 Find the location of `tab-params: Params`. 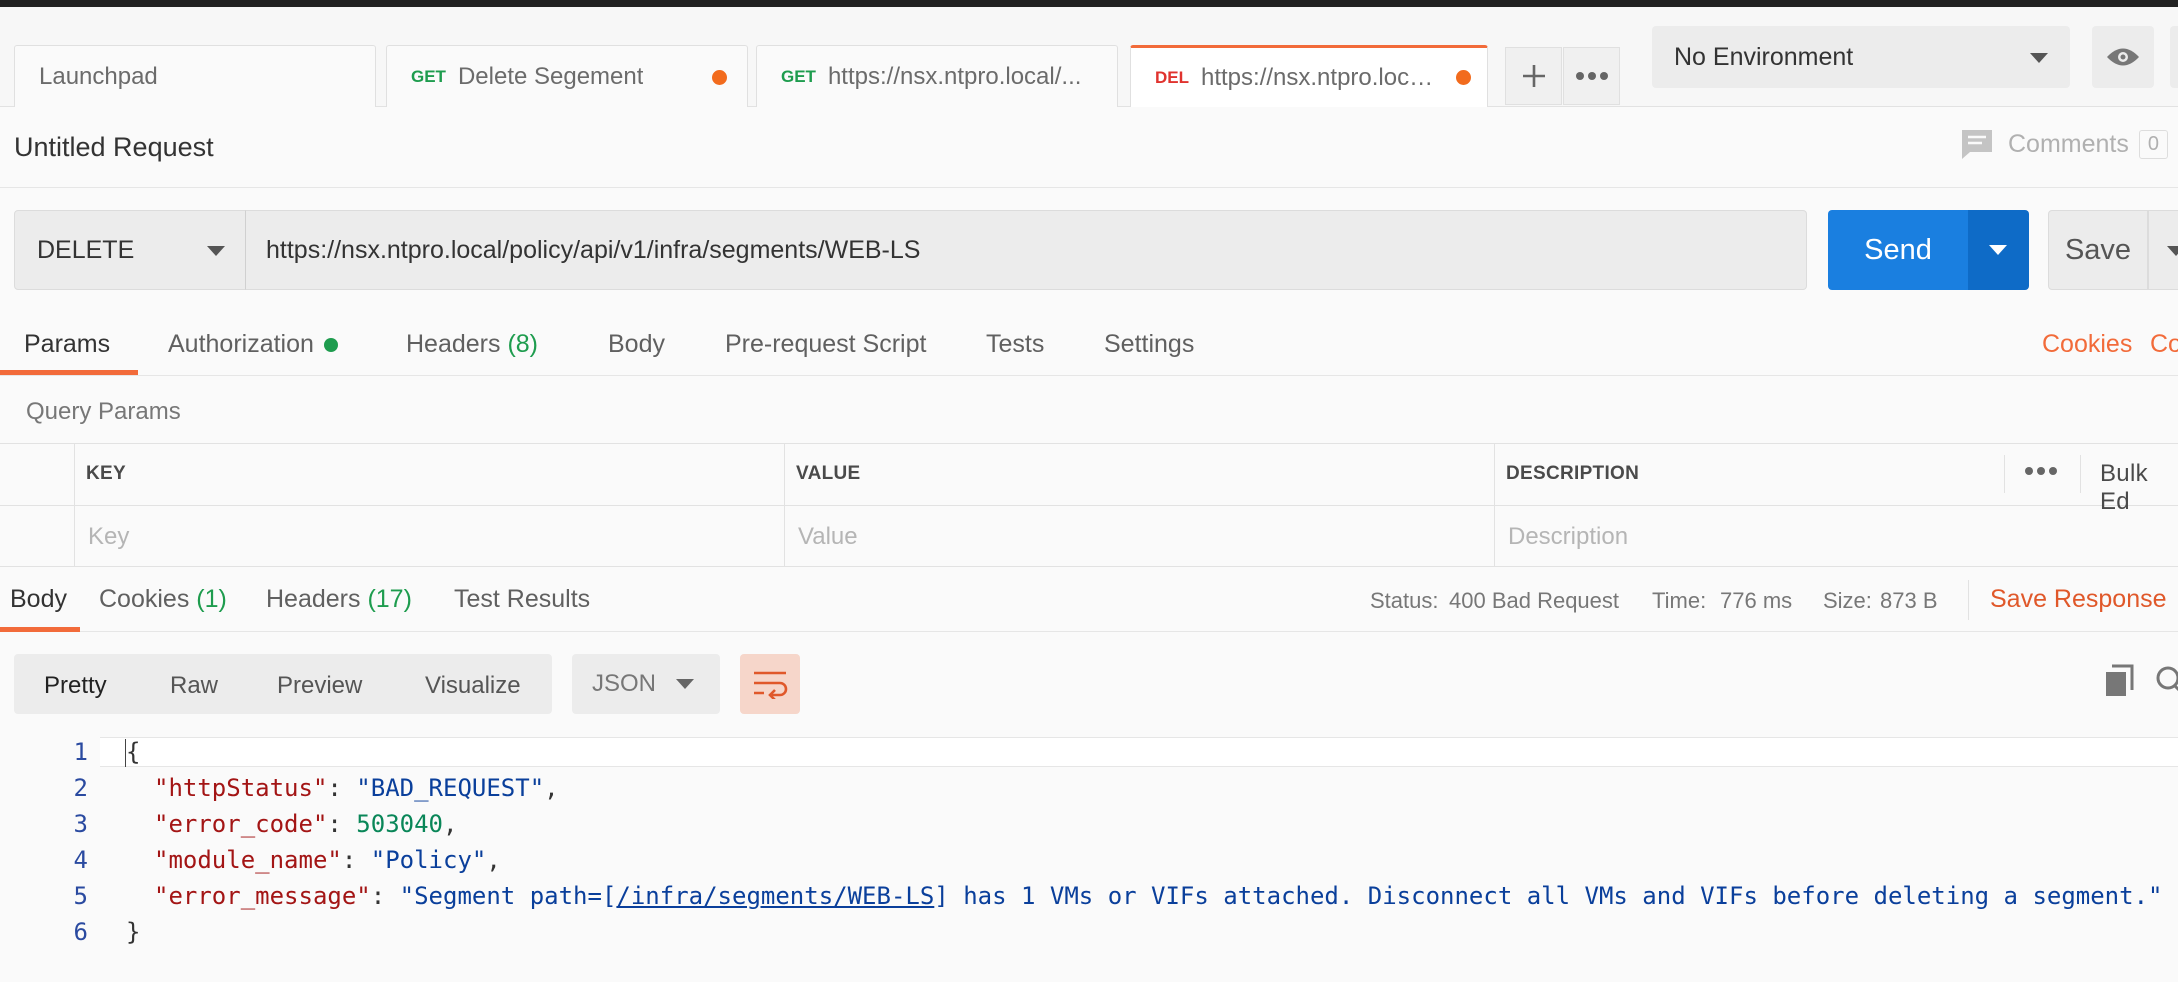

tab-params: Params is located at coordinates (67, 344).